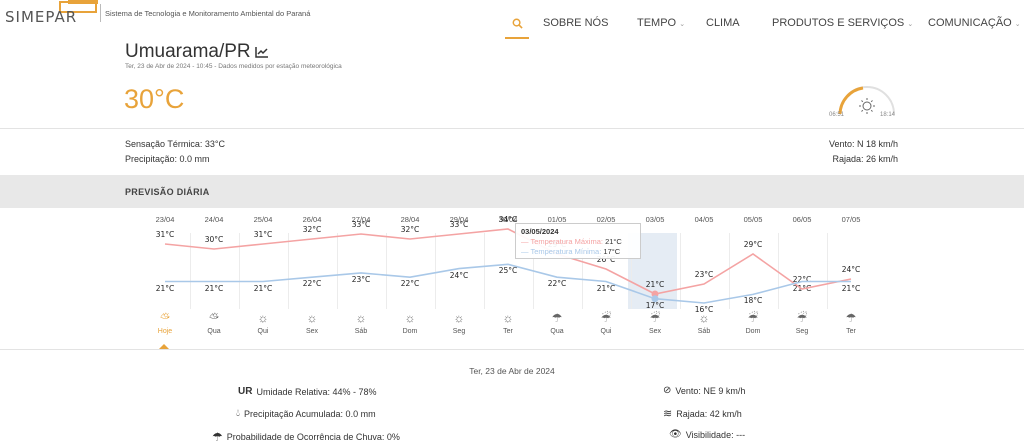  I want to click on eye-icon: 👁︎, so click(675, 434).